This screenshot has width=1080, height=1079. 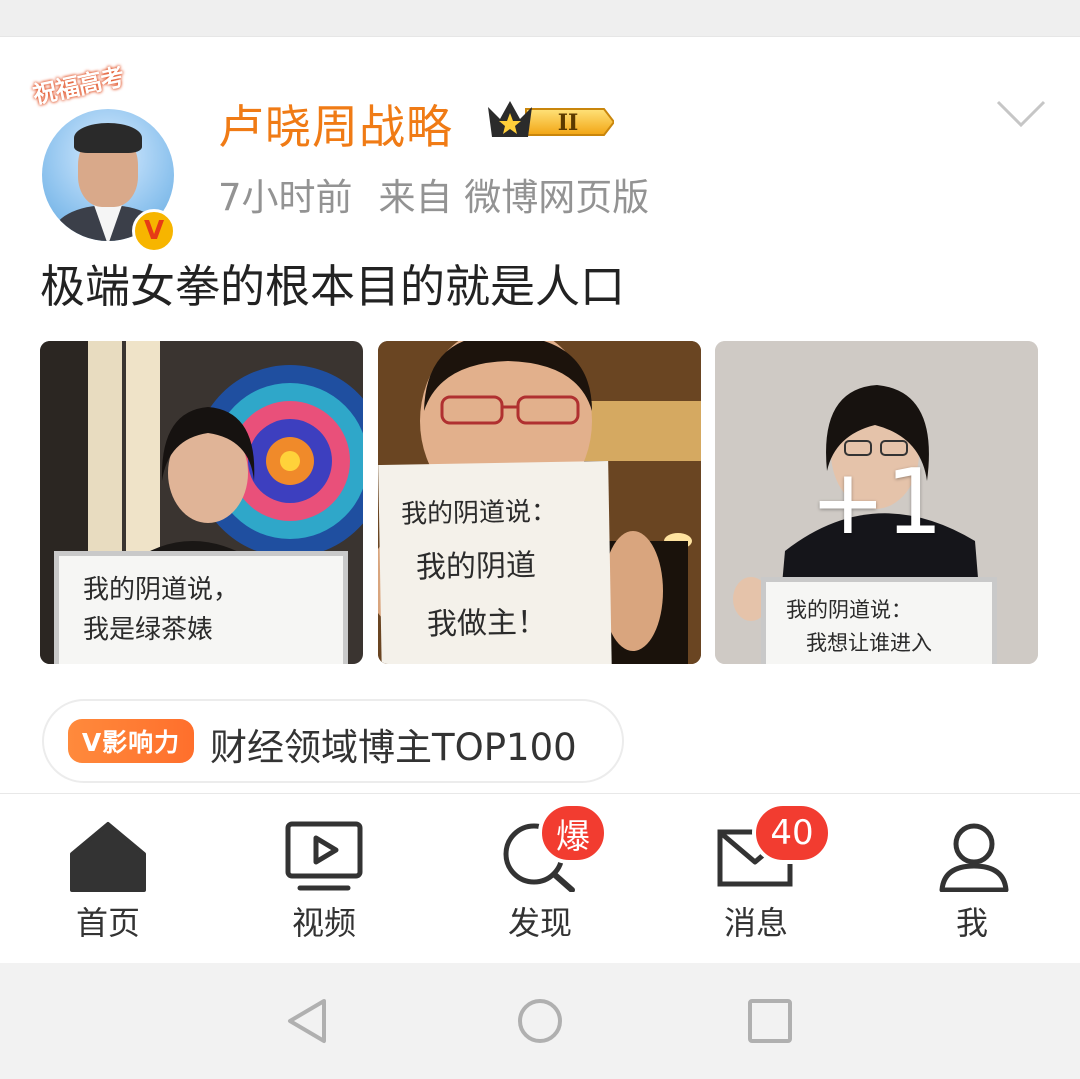 What do you see at coordinates (755, 923) in the screenshot?
I see `tab-label: 消息` at bounding box center [755, 923].